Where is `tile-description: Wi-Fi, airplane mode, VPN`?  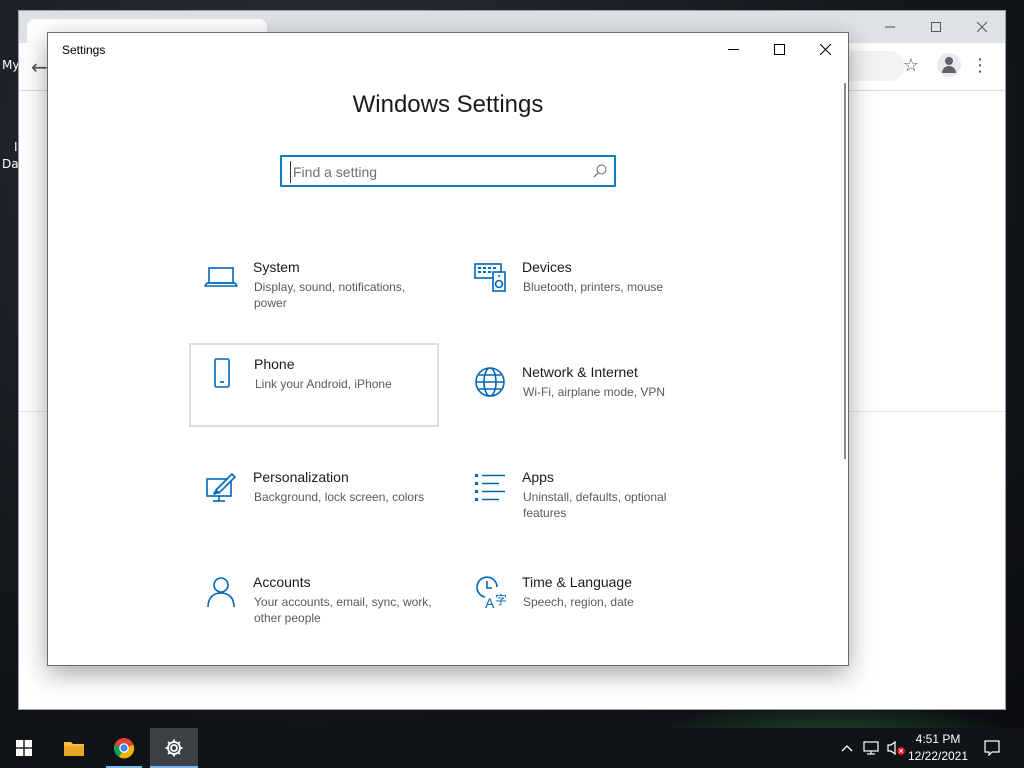
tile-description: Wi-Fi, airplane mode, VPN is located at coordinates (594, 392).